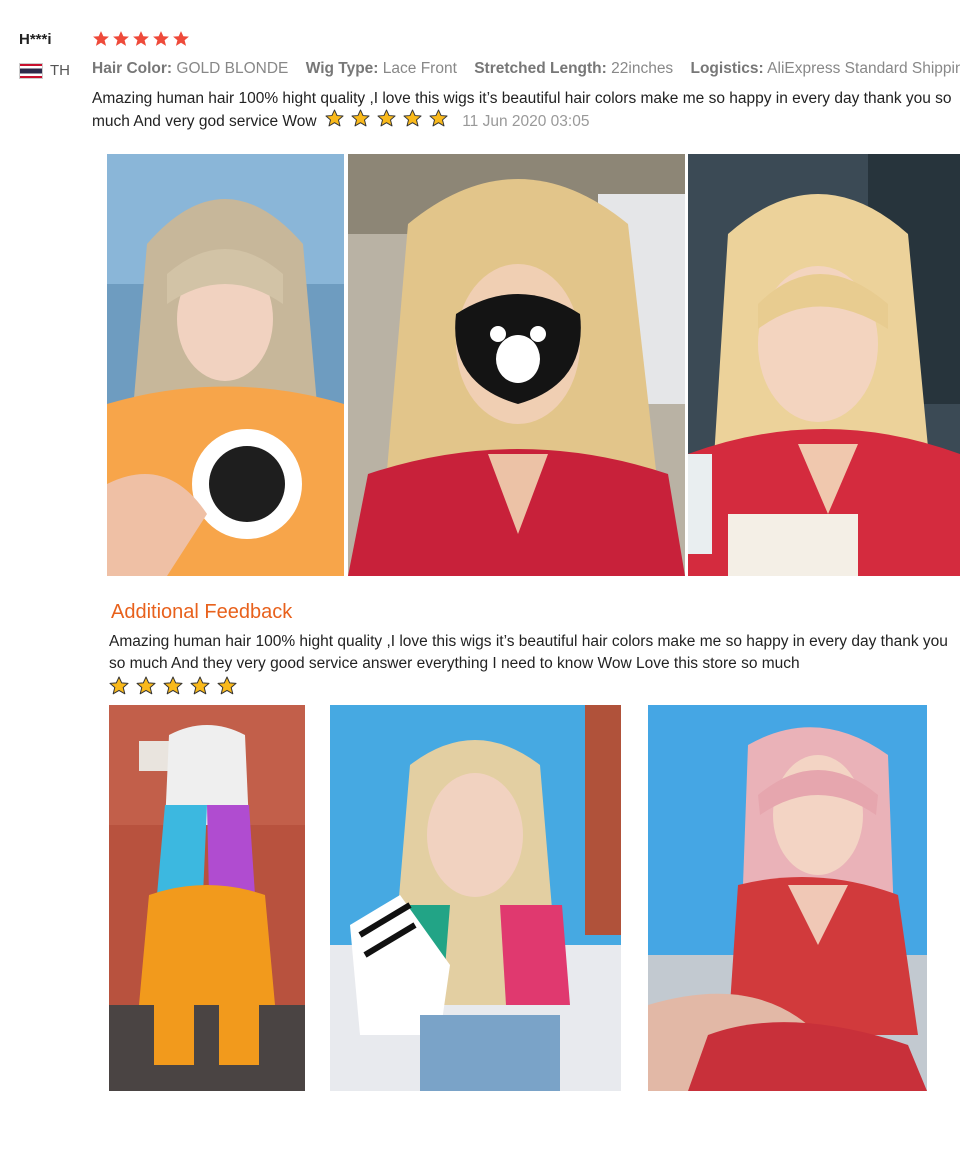  What do you see at coordinates (44, 70) in the screenshot?
I see `reviewer-country: TH` at bounding box center [44, 70].